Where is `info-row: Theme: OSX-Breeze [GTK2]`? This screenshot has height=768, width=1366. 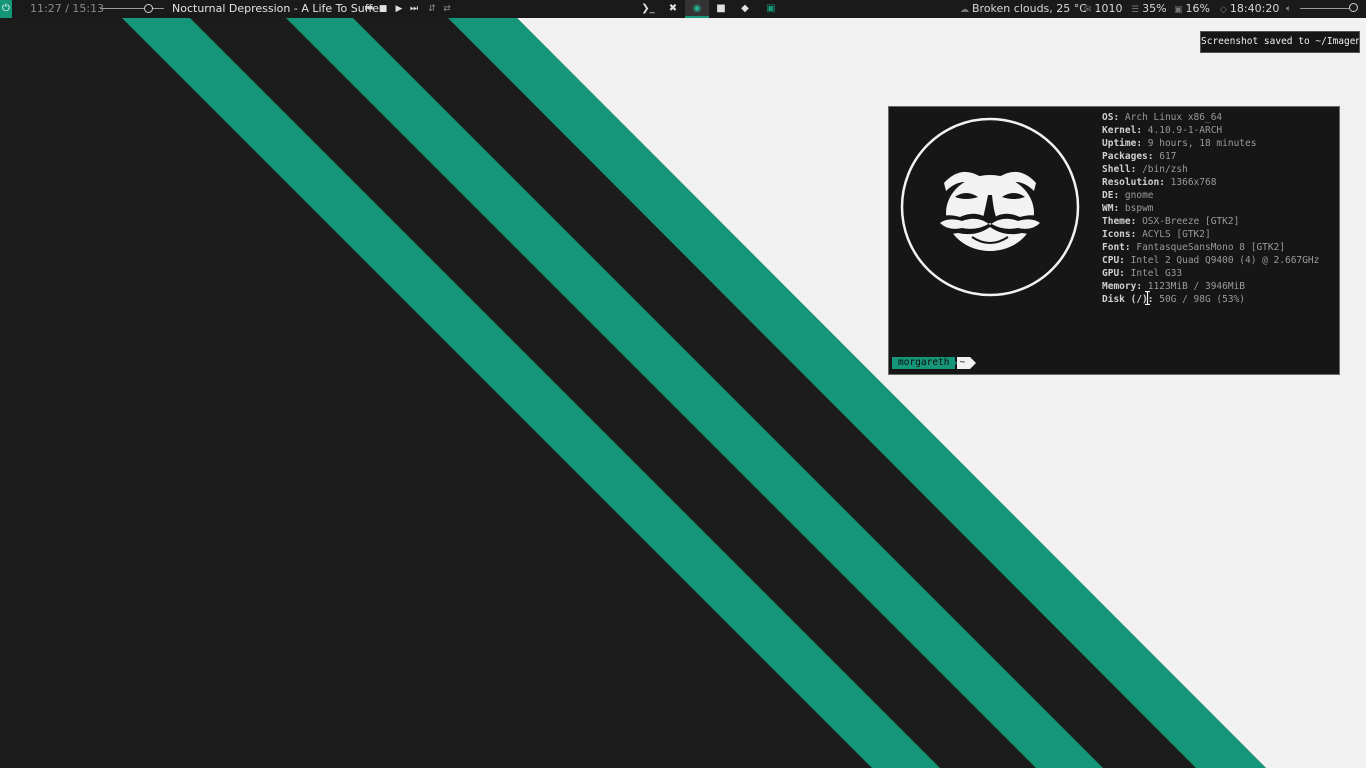
info-row: Theme: OSX-Breeze [GTK2] is located at coordinates (1210, 221).